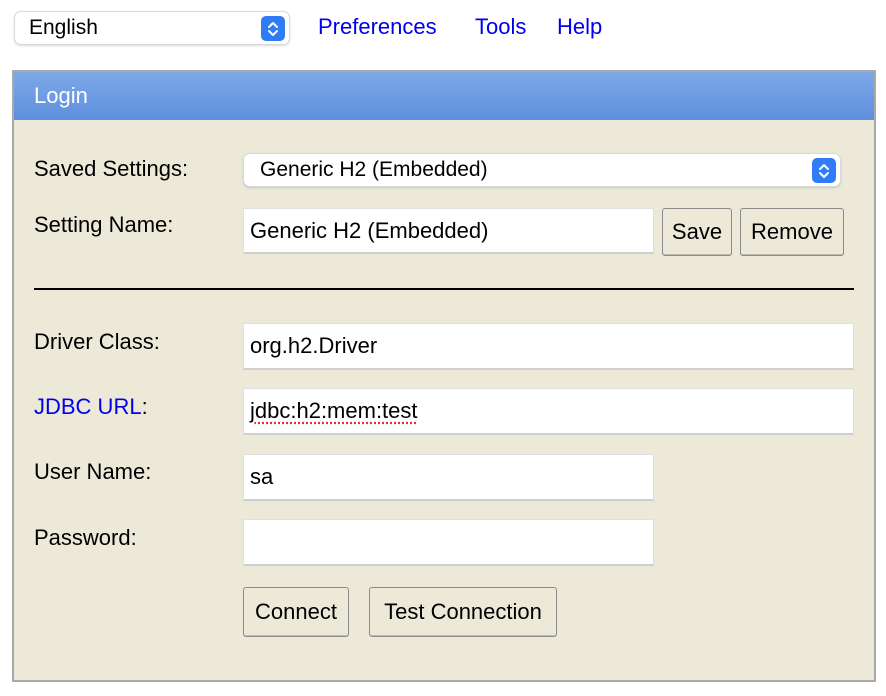 Image resolution: width=886 pixels, height=696 pixels. I want to click on test-connection-button: Test Connection, so click(463, 612).